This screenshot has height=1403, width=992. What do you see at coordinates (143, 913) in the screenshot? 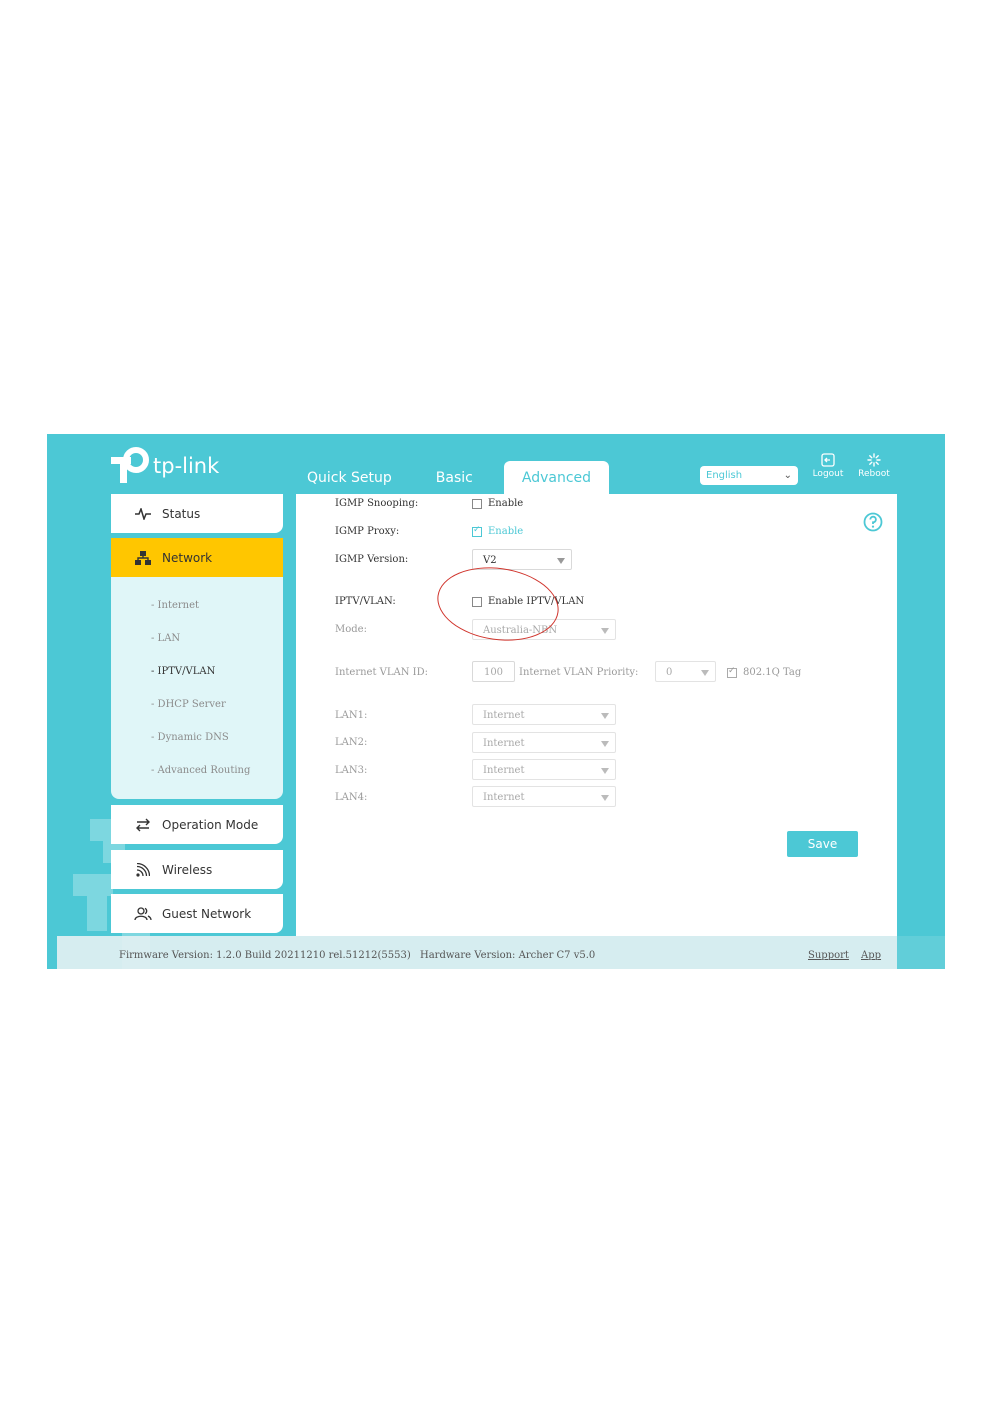
I see `guest-network-icon` at bounding box center [143, 913].